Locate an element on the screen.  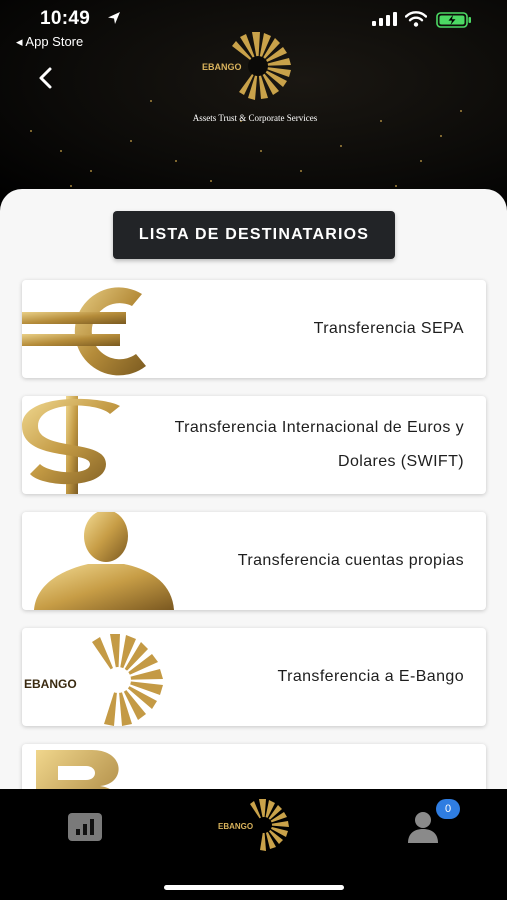
chart-tab-icon is located at coordinates (85, 827).